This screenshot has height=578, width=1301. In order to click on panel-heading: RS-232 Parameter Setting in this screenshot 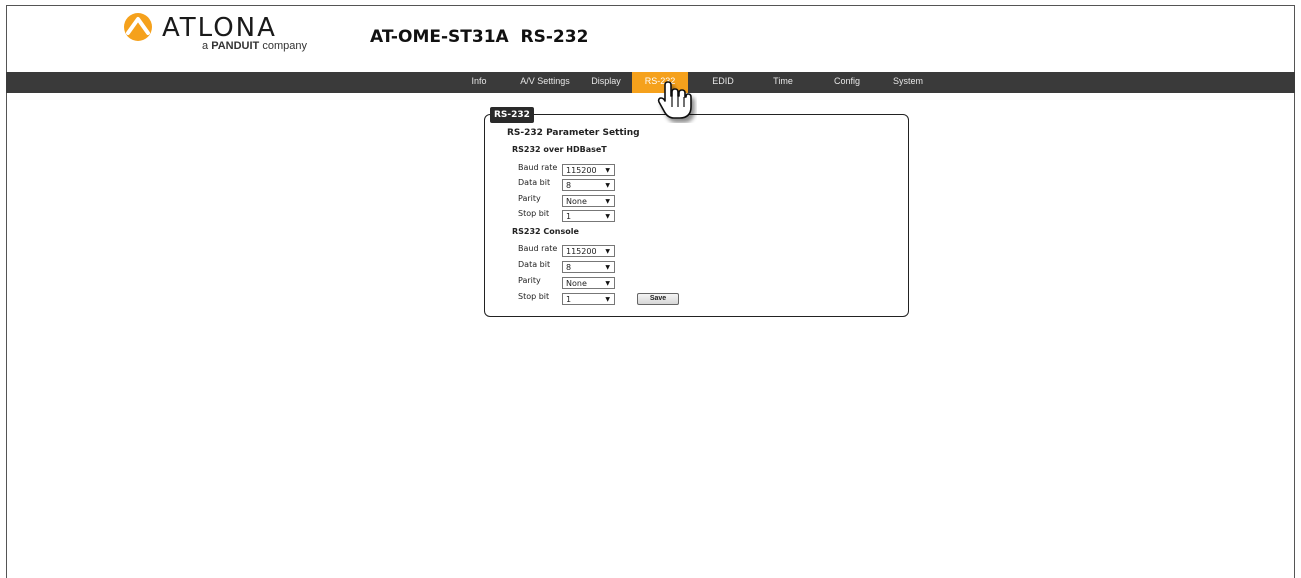, I will do `click(573, 133)`.